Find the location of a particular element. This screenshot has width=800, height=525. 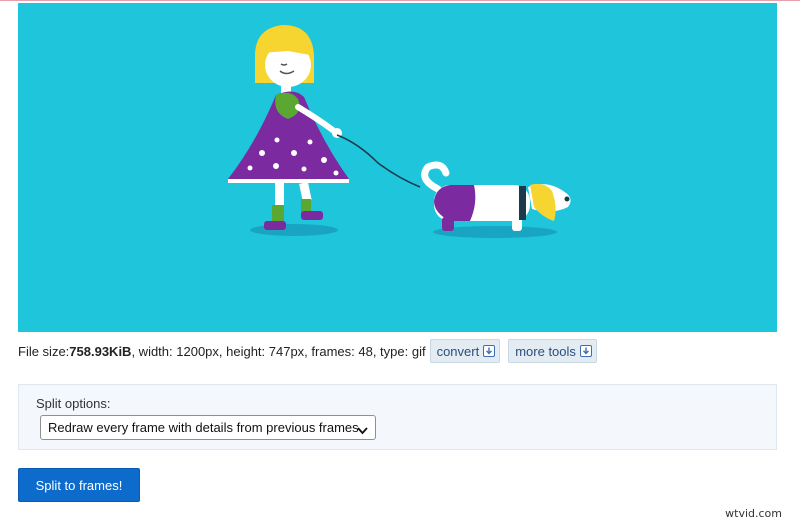

file-size-value: 758.93KiB is located at coordinates (100, 351).